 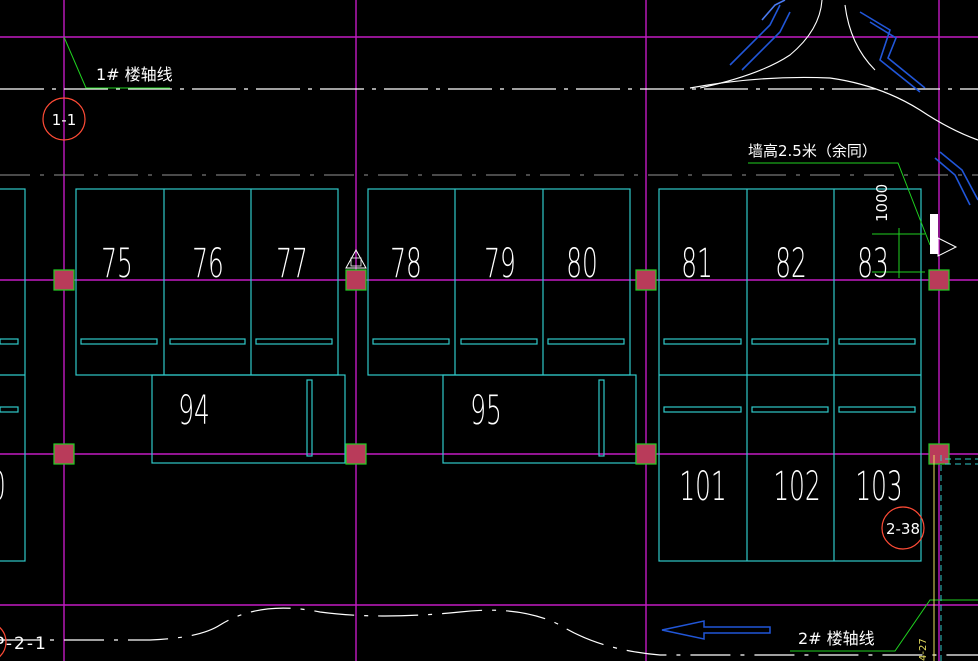 I want to click on room-label-101: 101, so click(x=702, y=486).